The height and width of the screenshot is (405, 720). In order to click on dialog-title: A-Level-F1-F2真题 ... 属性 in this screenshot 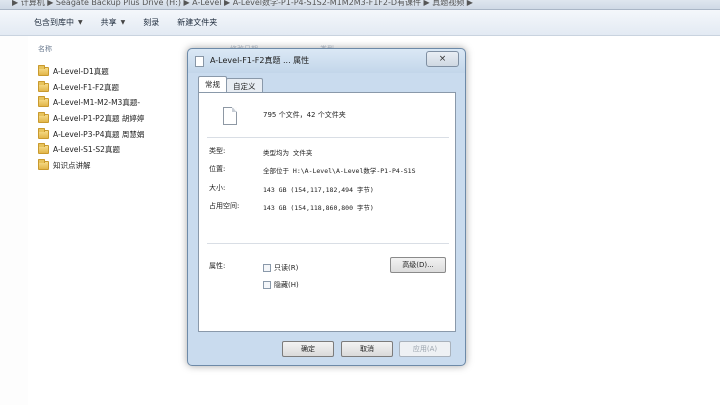, I will do `click(260, 60)`.